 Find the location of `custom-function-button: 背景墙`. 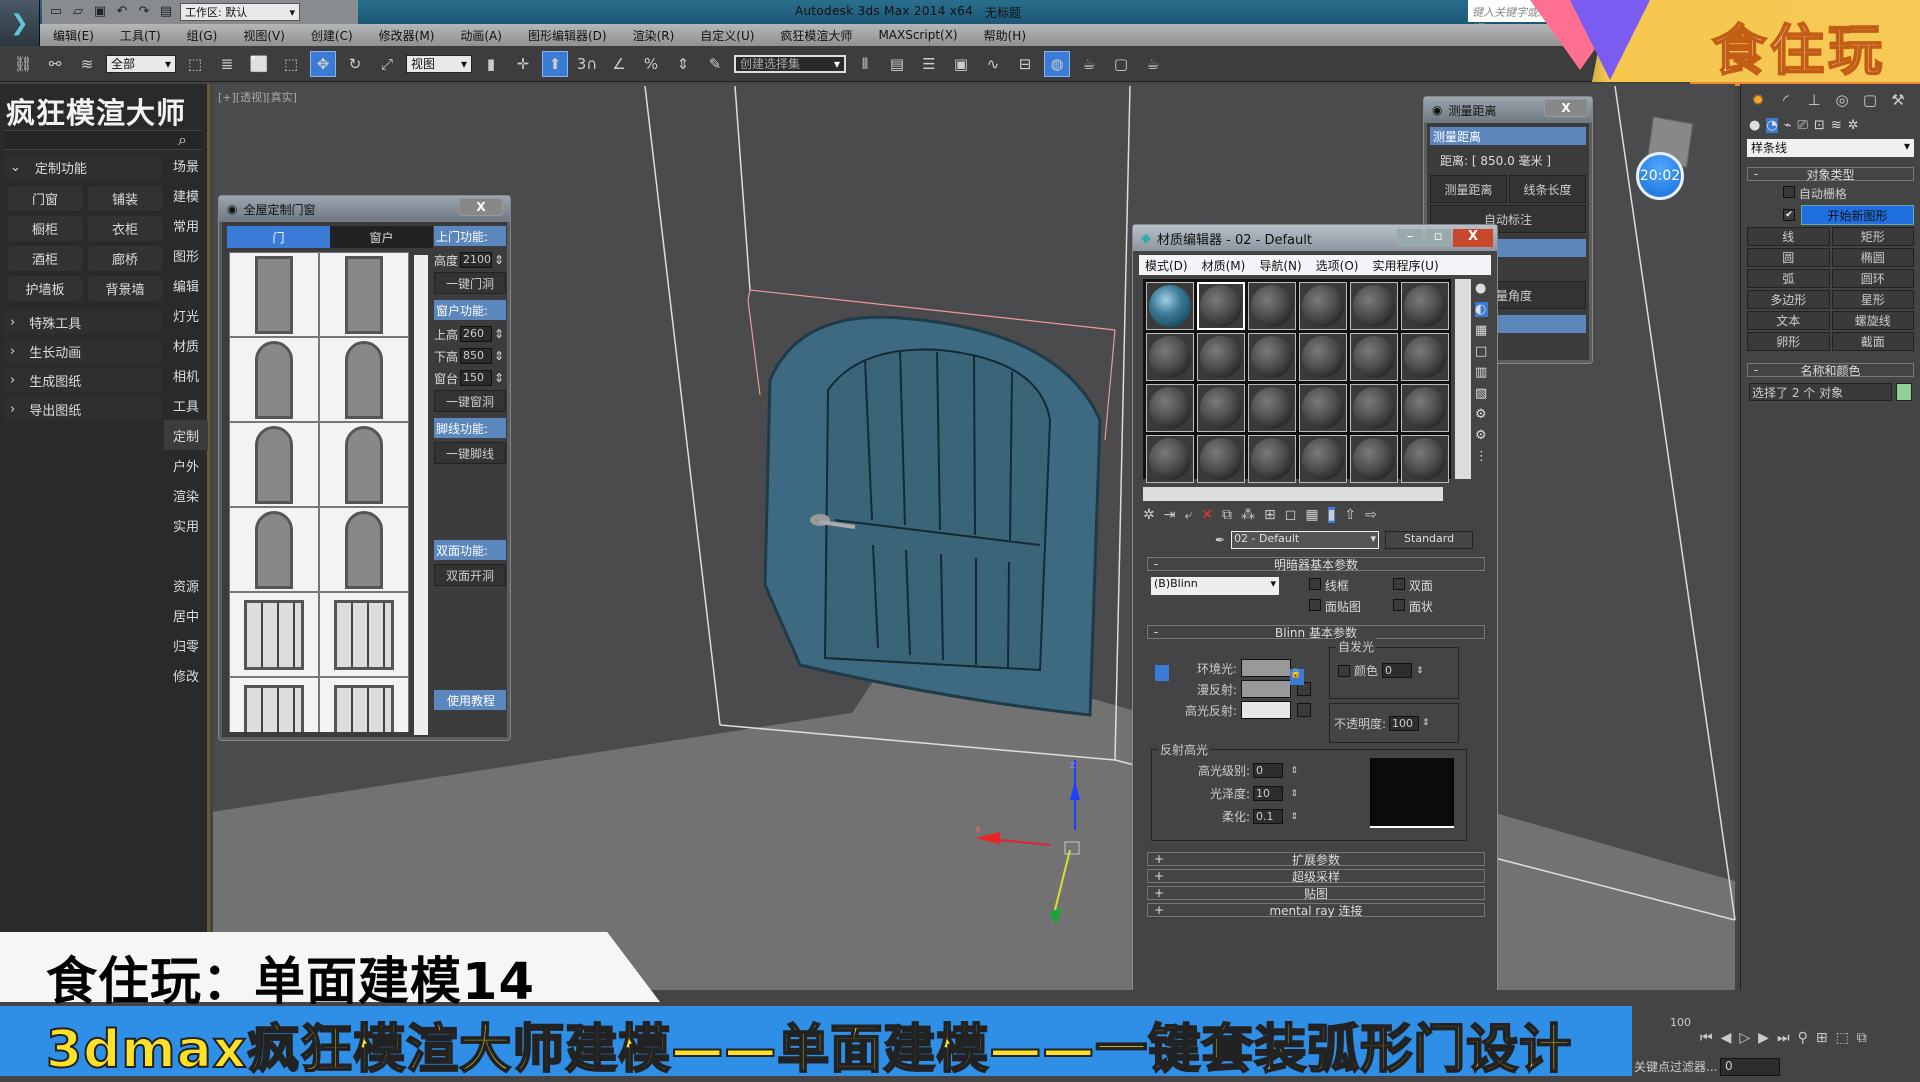

custom-function-button: 背景墙 is located at coordinates (125, 288).